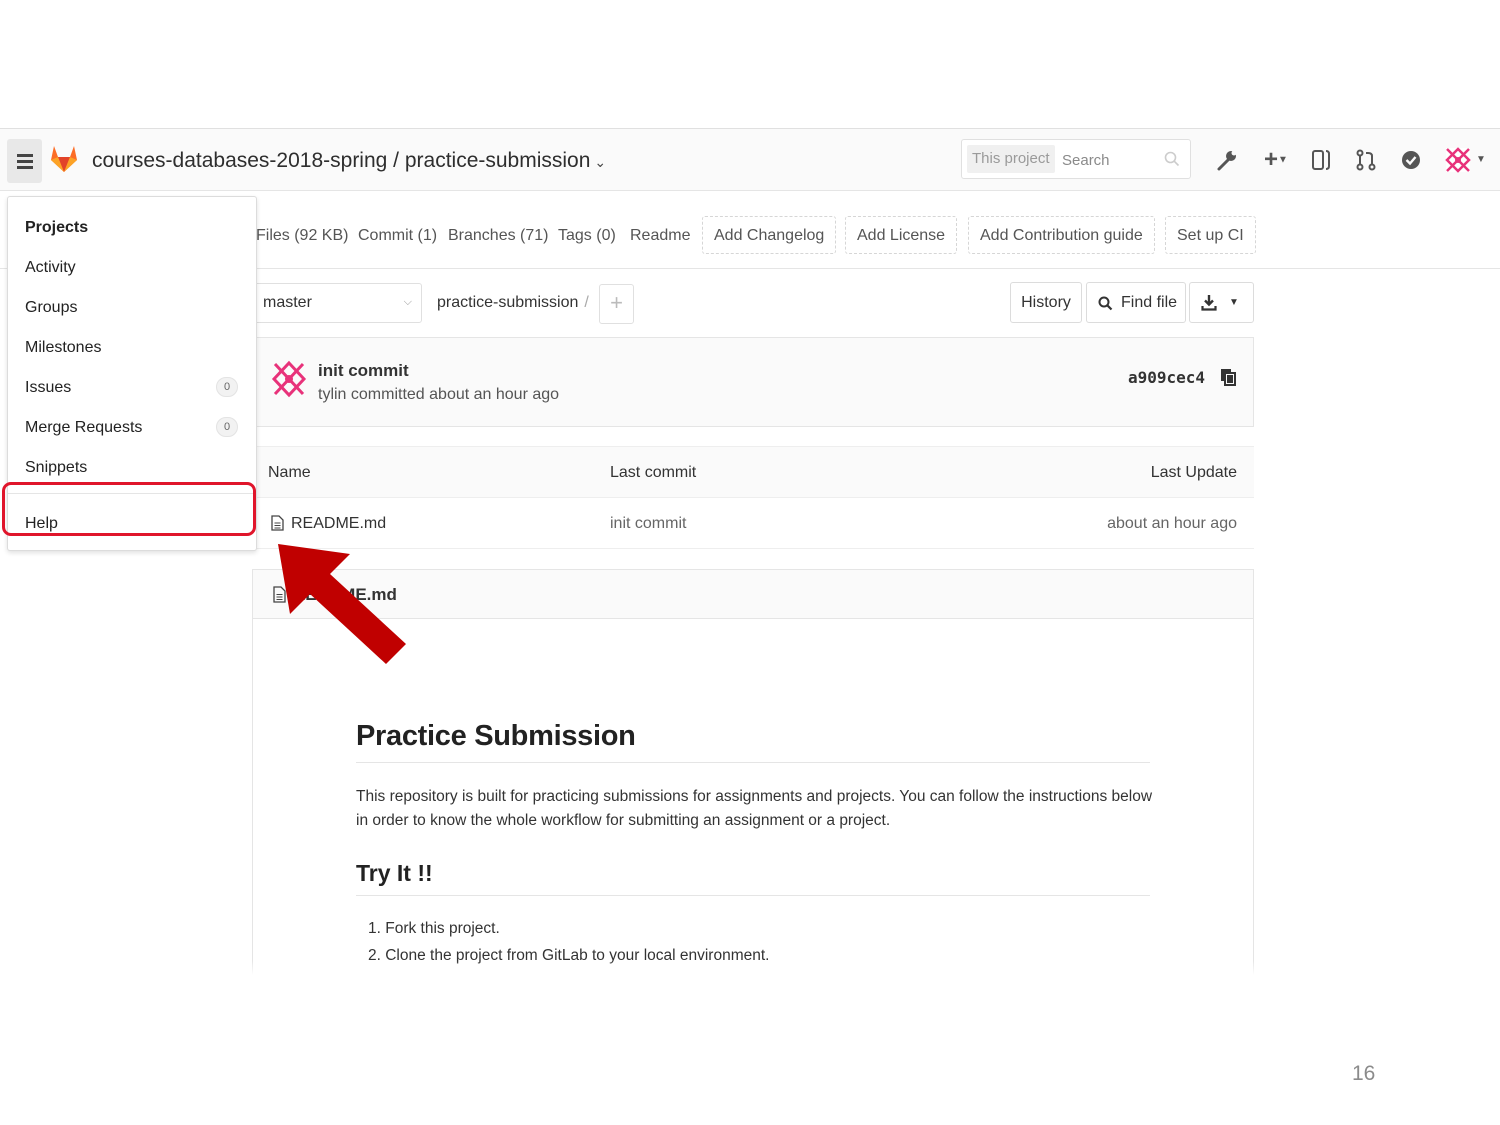 This screenshot has height=1125, width=1500. What do you see at coordinates (1458, 160) in the screenshot?
I see `avatar-icon` at bounding box center [1458, 160].